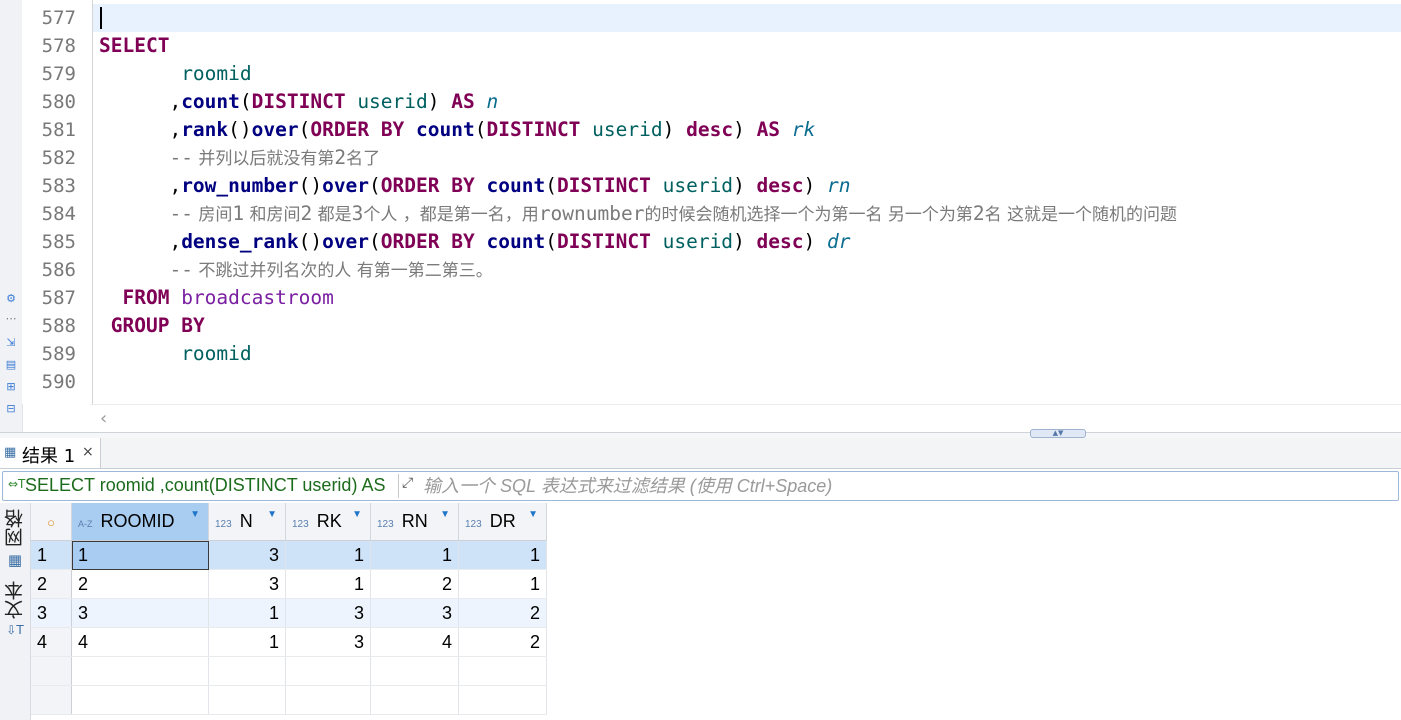 This screenshot has height=720, width=1401. Describe the element at coordinates (103, 418) in the screenshot. I see `scroll-left-arrow-icon: ‹` at that location.